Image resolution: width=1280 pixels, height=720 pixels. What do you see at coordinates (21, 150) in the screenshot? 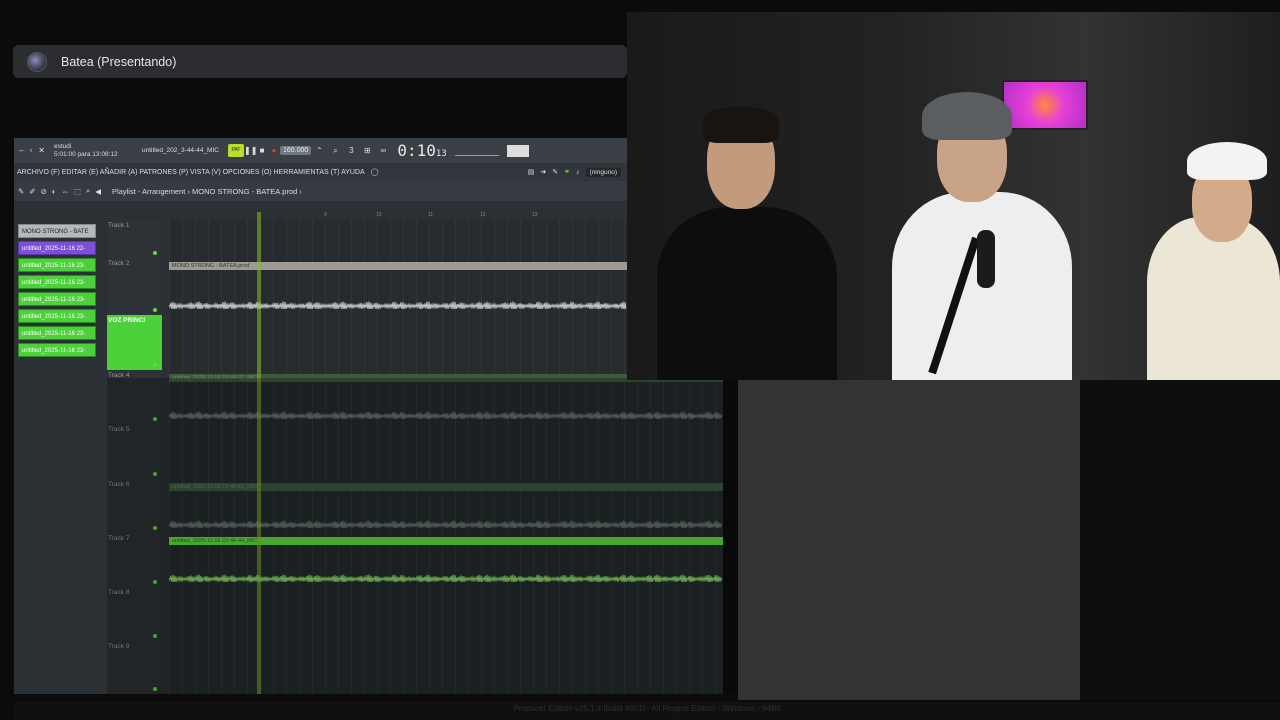
I see `minimize-icon: –` at bounding box center [21, 150].